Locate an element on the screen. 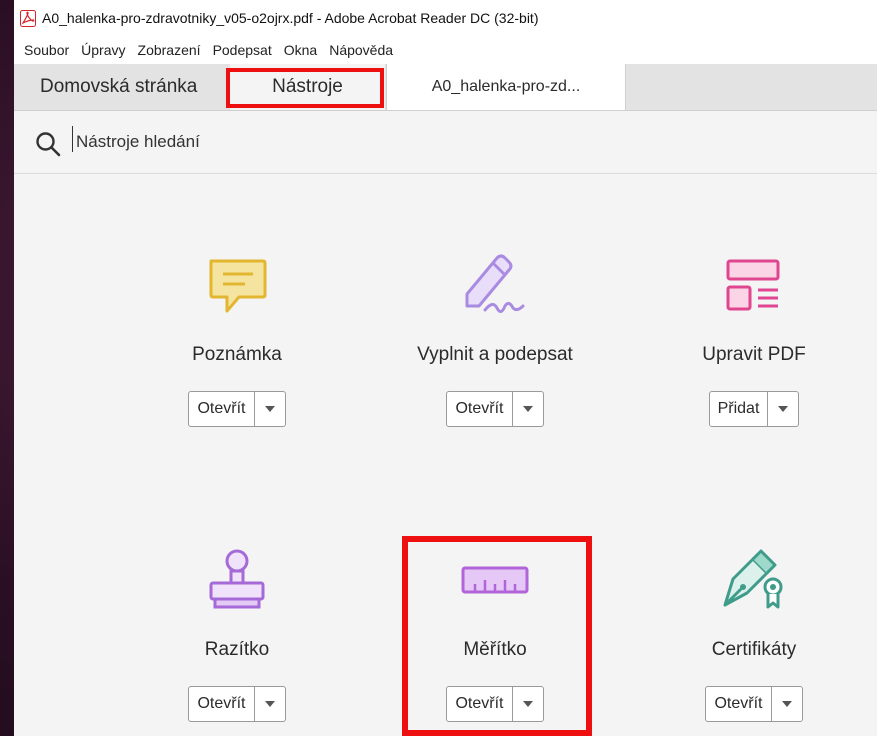 This screenshot has width=877, height=736. tool-card-comment: Poznámka Otevřít is located at coordinates (237, 338).